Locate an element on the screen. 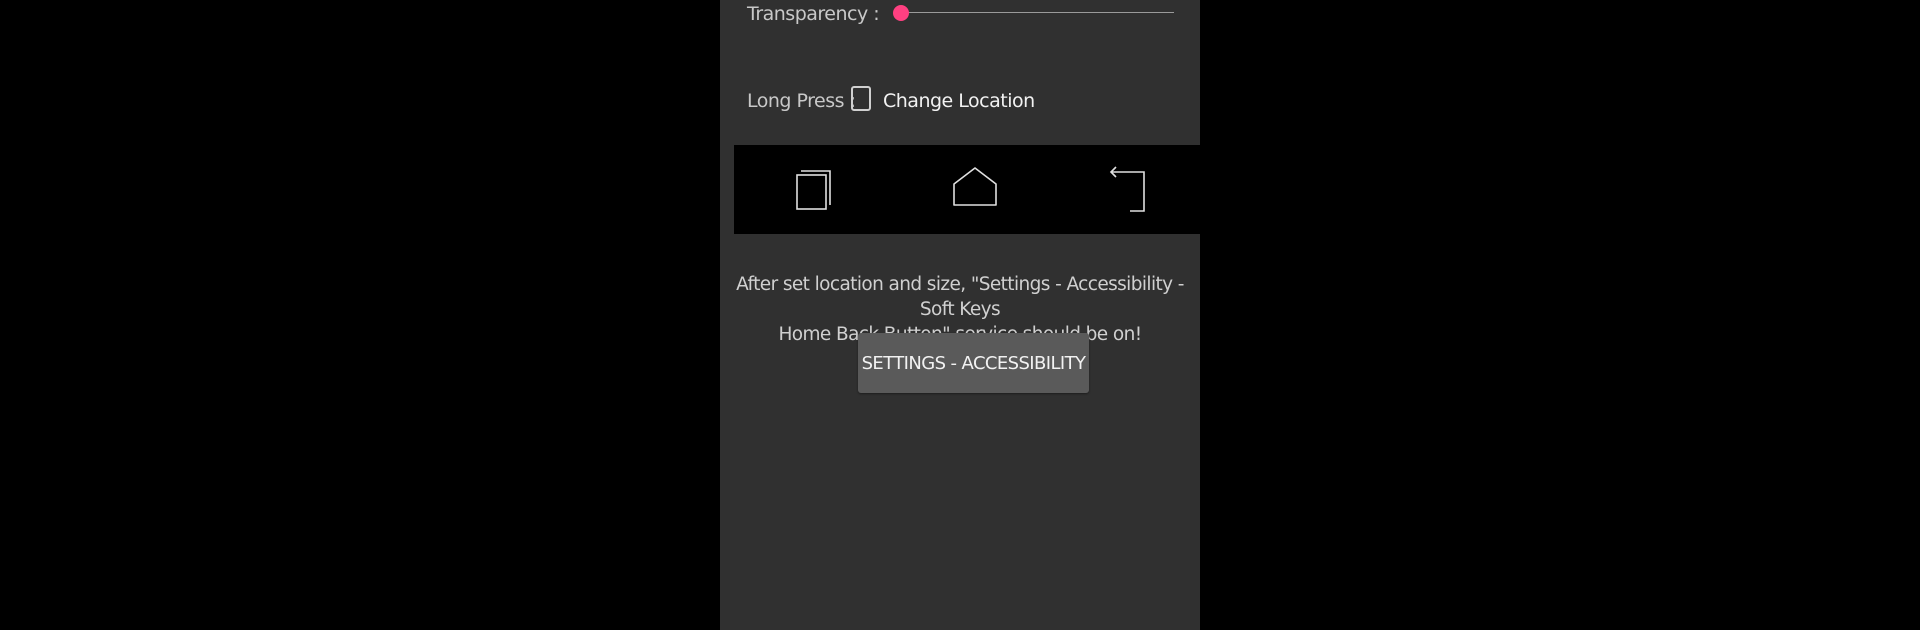  back-icon is located at coordinates (1127, 189).